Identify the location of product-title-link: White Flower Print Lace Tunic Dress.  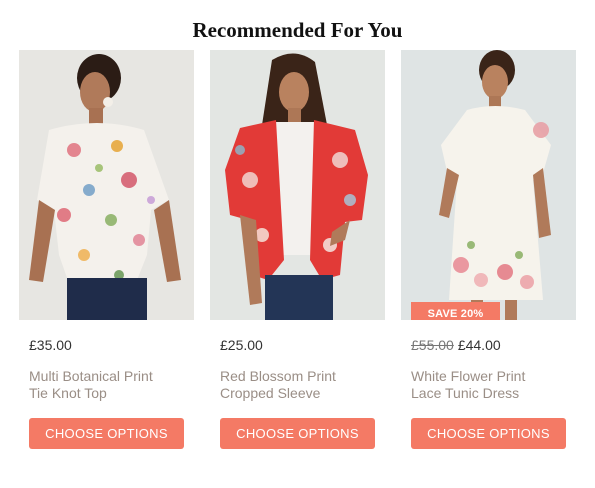
(491, 385).